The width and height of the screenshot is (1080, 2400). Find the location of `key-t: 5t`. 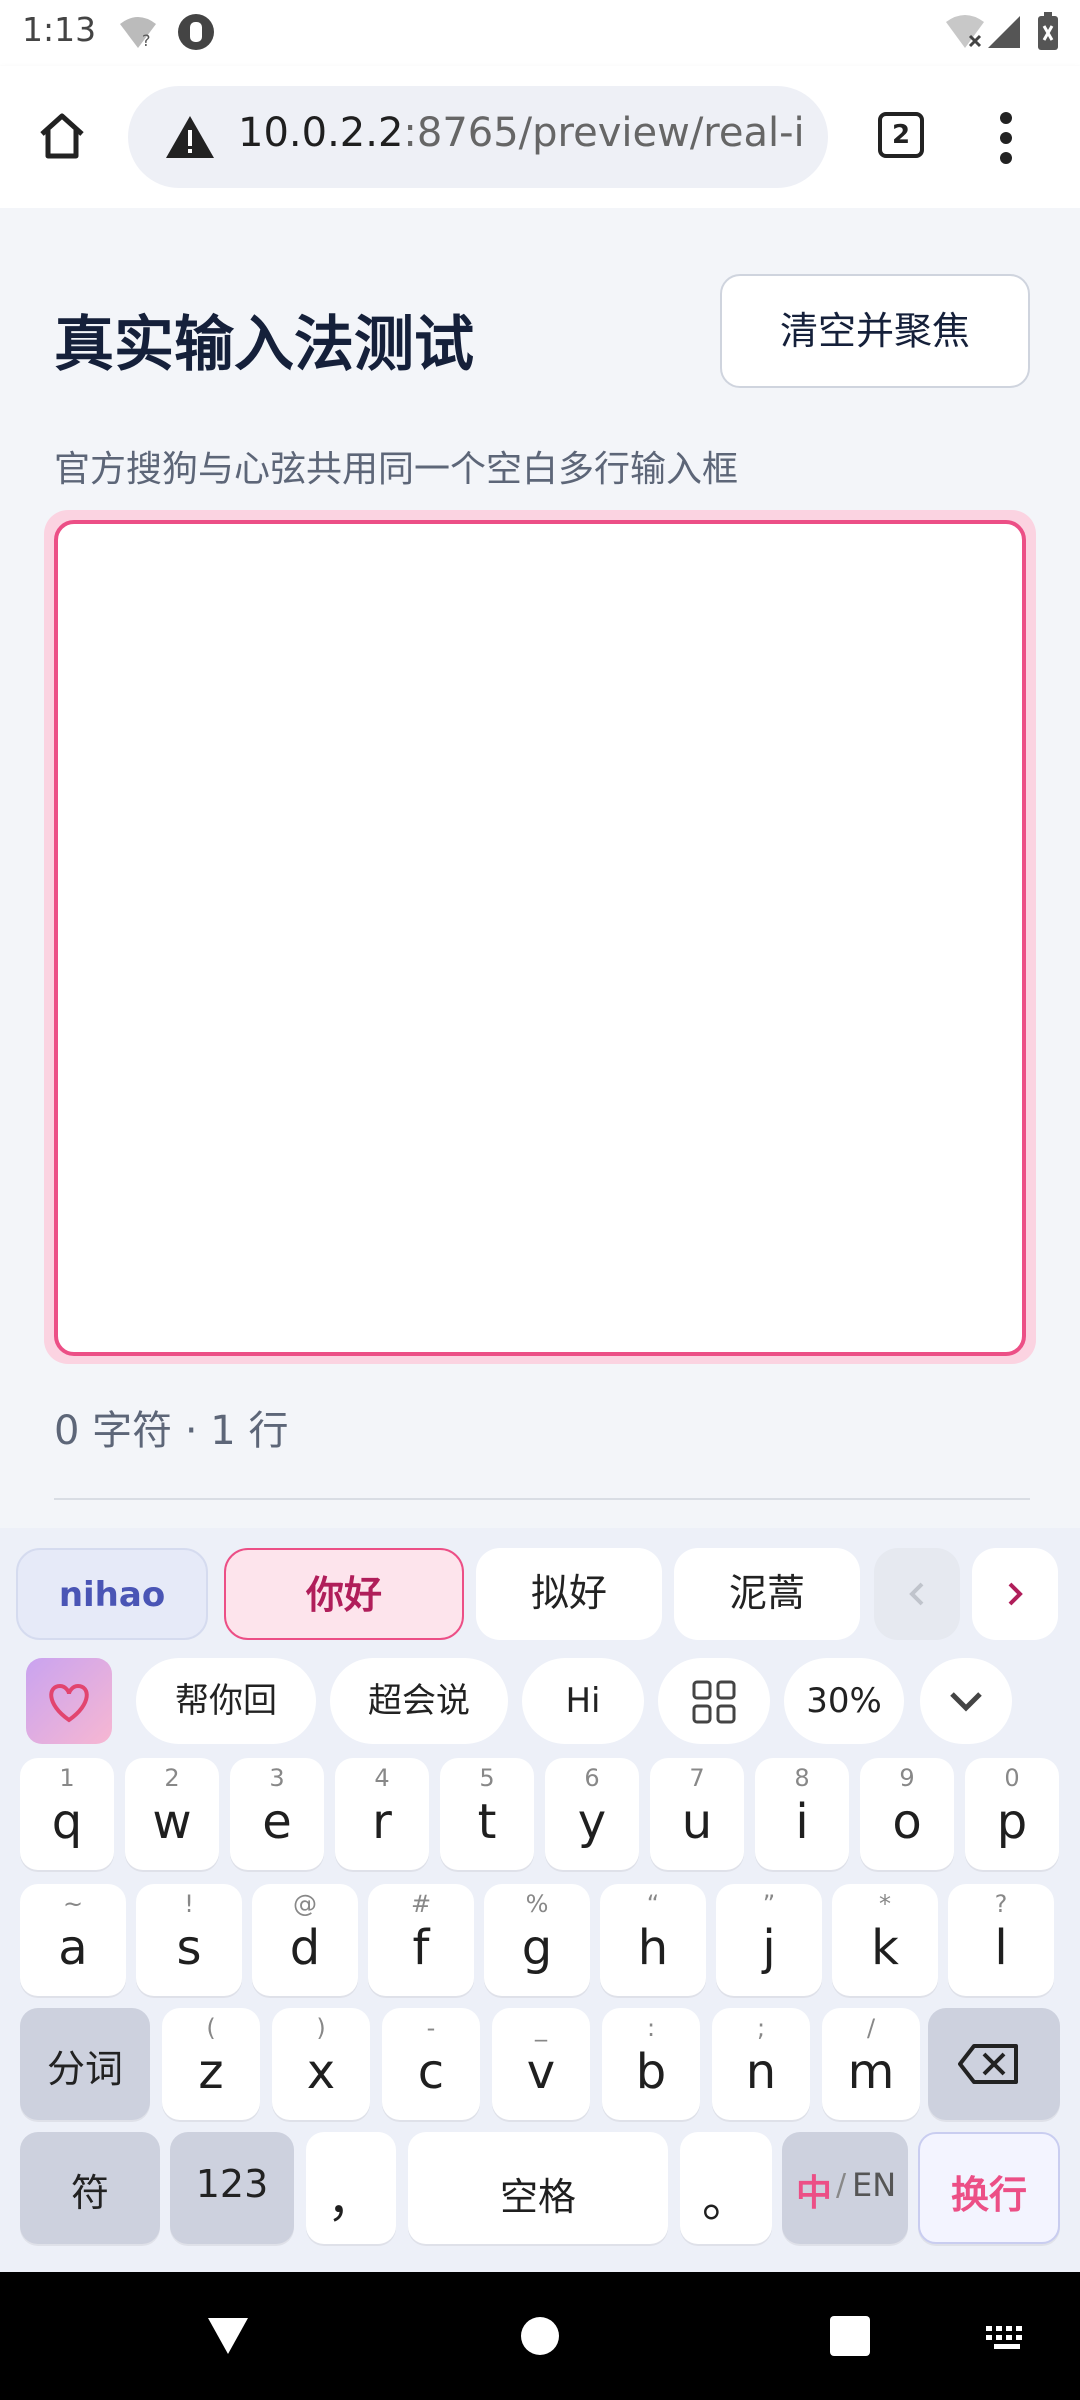

key-t: 5t is located at coordinates (487, 1814).